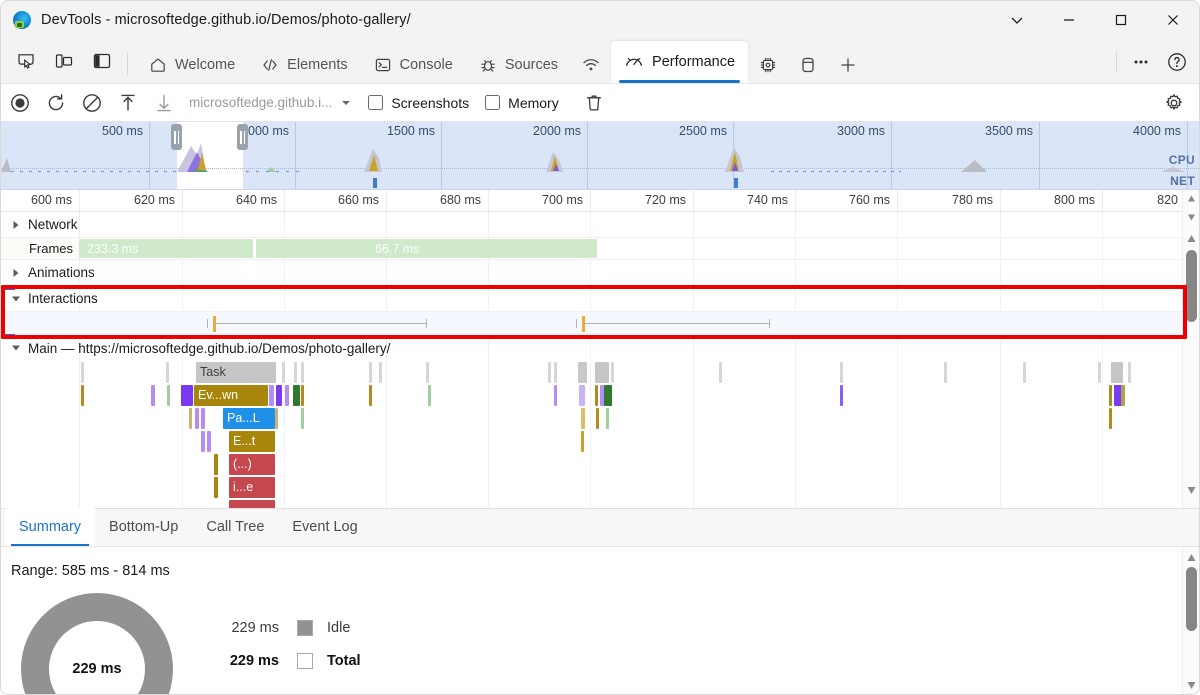 The height and width of the screenshot is (695, 1200). I want to click on download-arrow-icon, so click(164, 103).